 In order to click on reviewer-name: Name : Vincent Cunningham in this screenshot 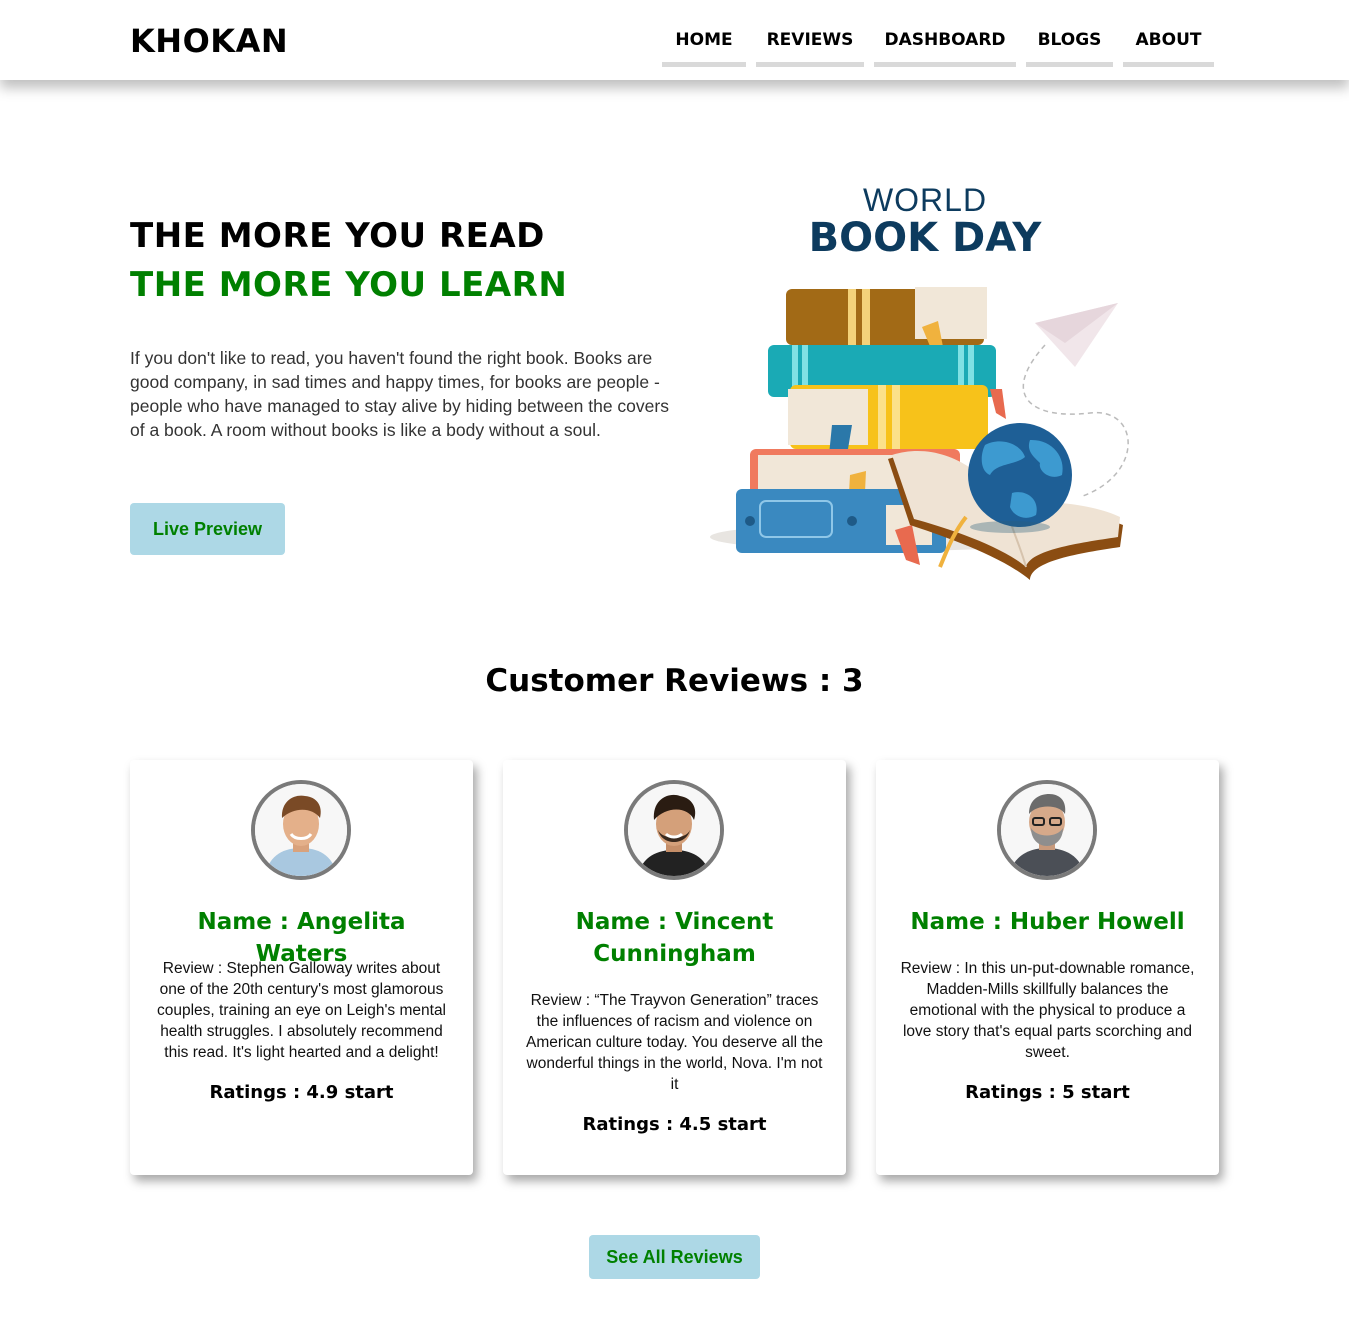, I will do `click(674, 938)`.